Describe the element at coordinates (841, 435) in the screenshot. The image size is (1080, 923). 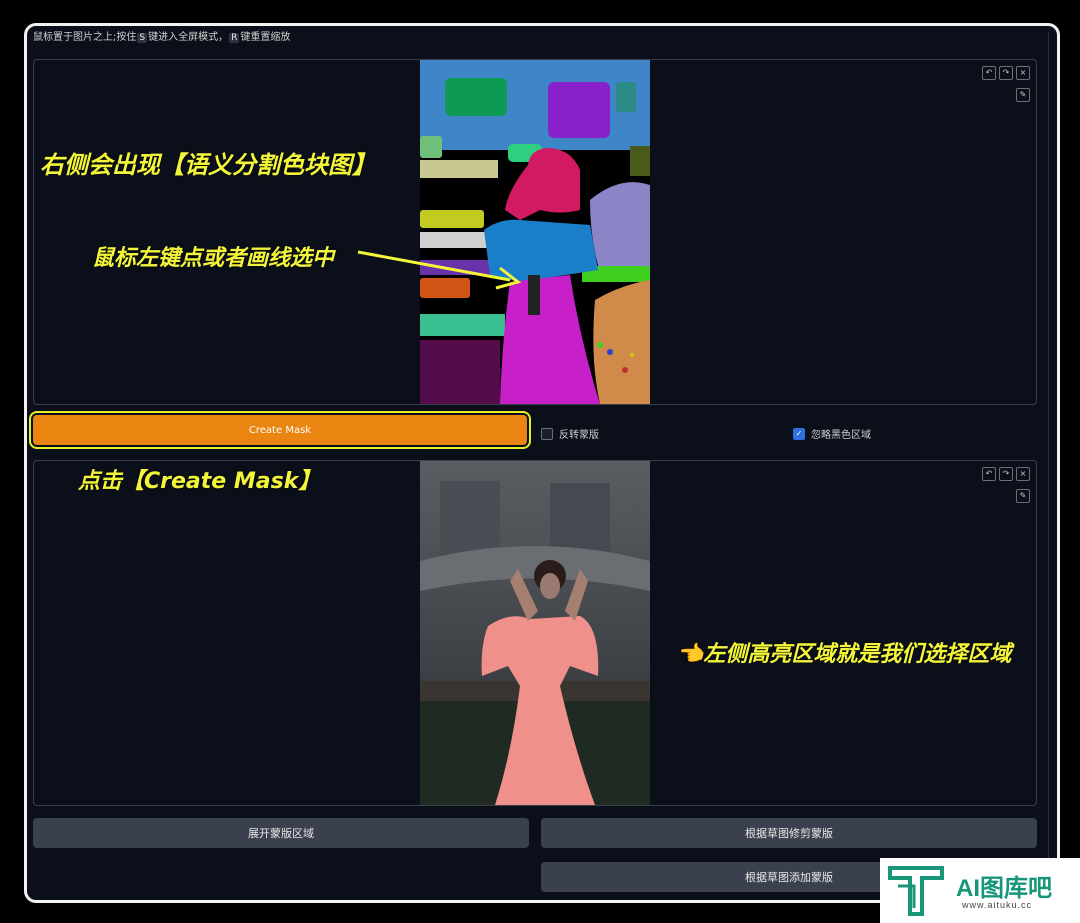
I see `checkbox-label: 忽略黑色区域` at that location.